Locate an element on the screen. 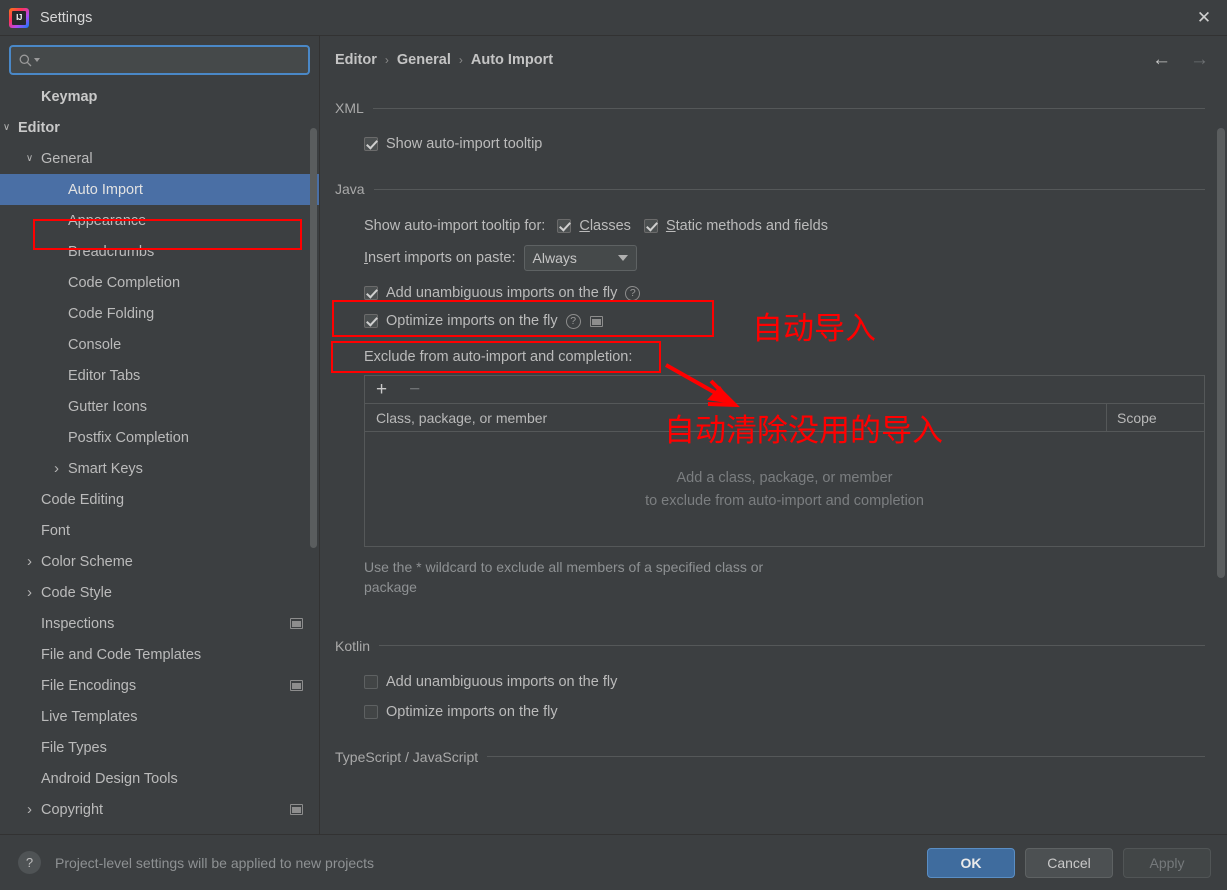  column-header-scope: Scope is located at coordinates (1155, 417).